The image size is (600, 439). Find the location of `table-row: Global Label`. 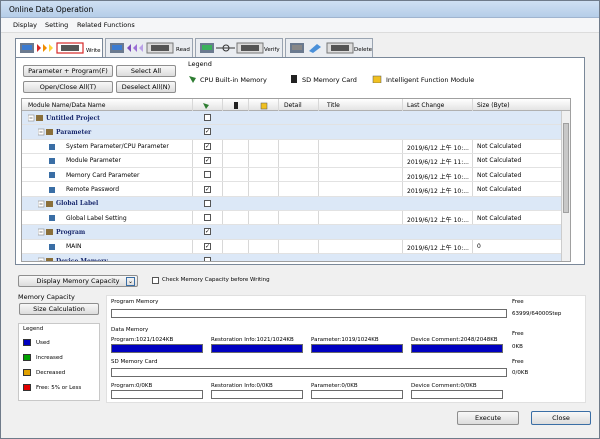

table-row: Global Label is located at coordinates (296, 204).